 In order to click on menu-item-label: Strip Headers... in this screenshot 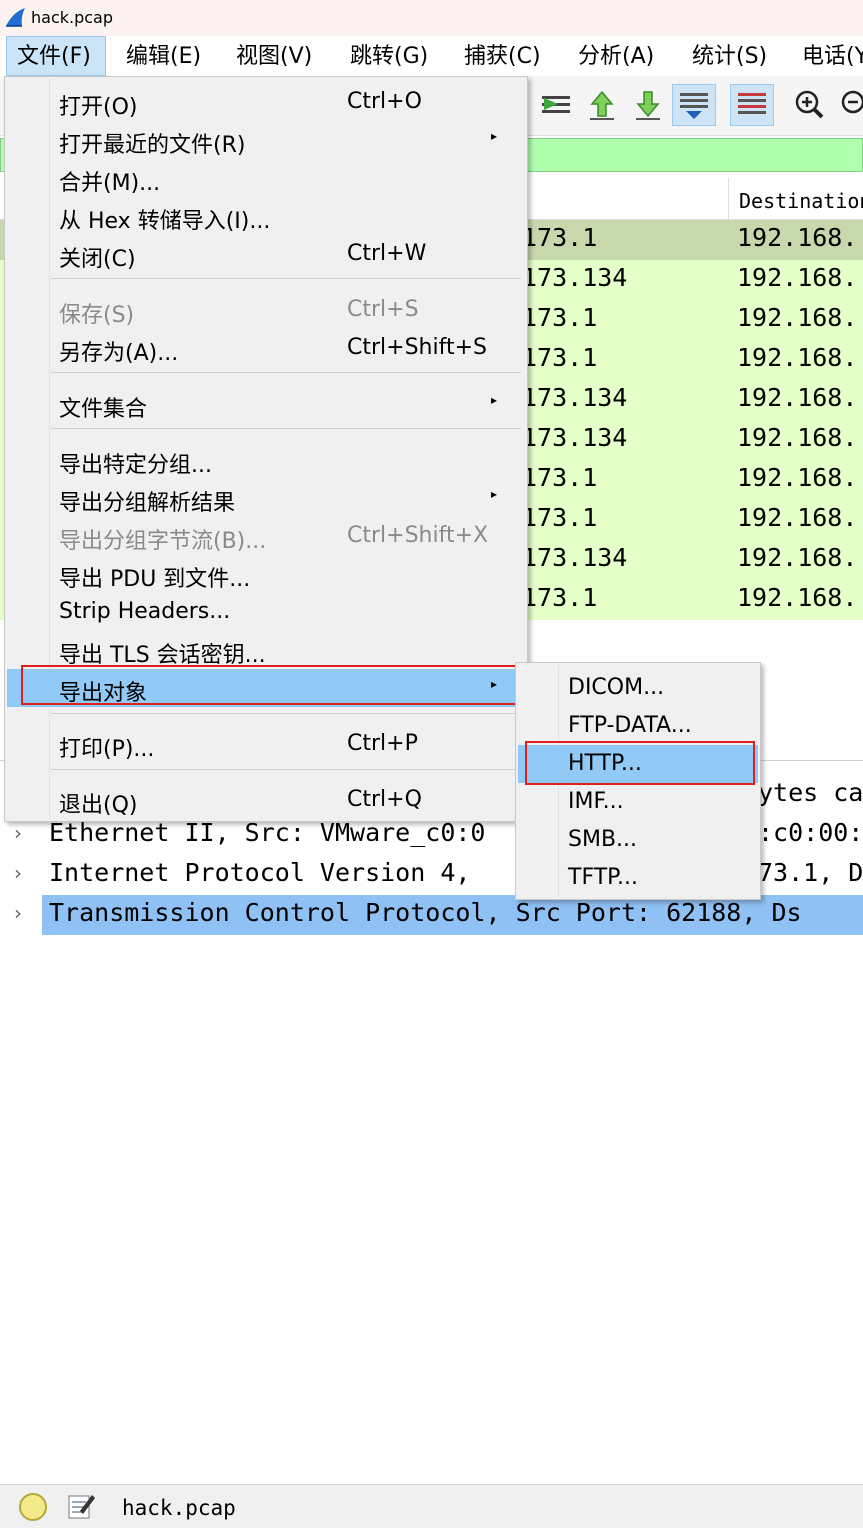, I will do `click(145, 611)`.